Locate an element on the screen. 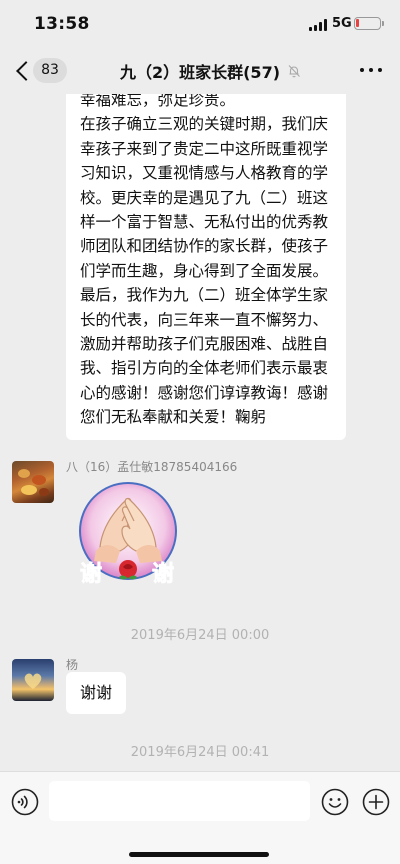 Image resolution: width=400 pixels, height=864 pixels. network-label: 5G is located at coordinates (342, 23).